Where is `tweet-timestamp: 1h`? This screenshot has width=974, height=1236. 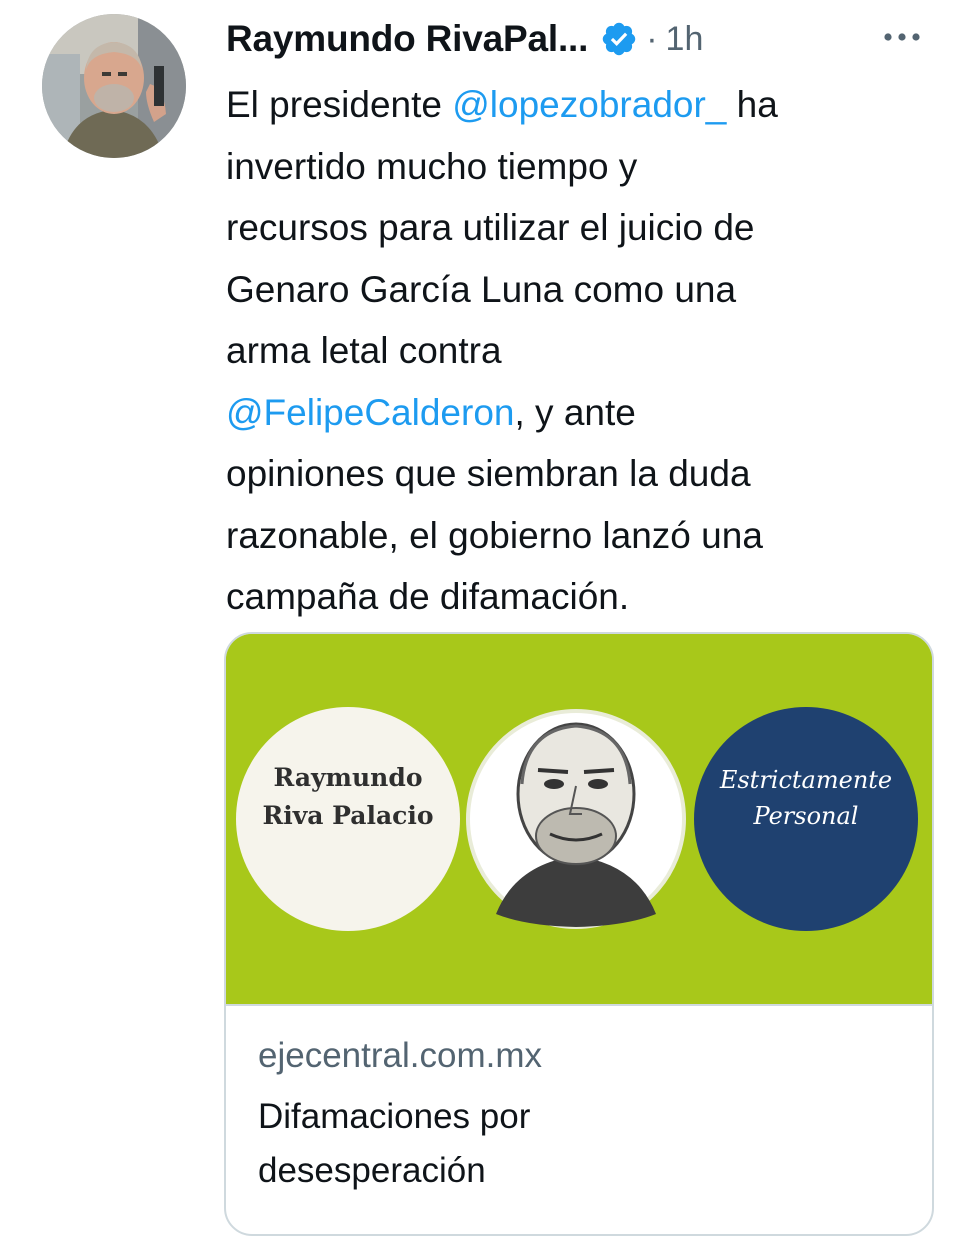 tweet-timestamp: 1h is located at coordinates (685, 39).